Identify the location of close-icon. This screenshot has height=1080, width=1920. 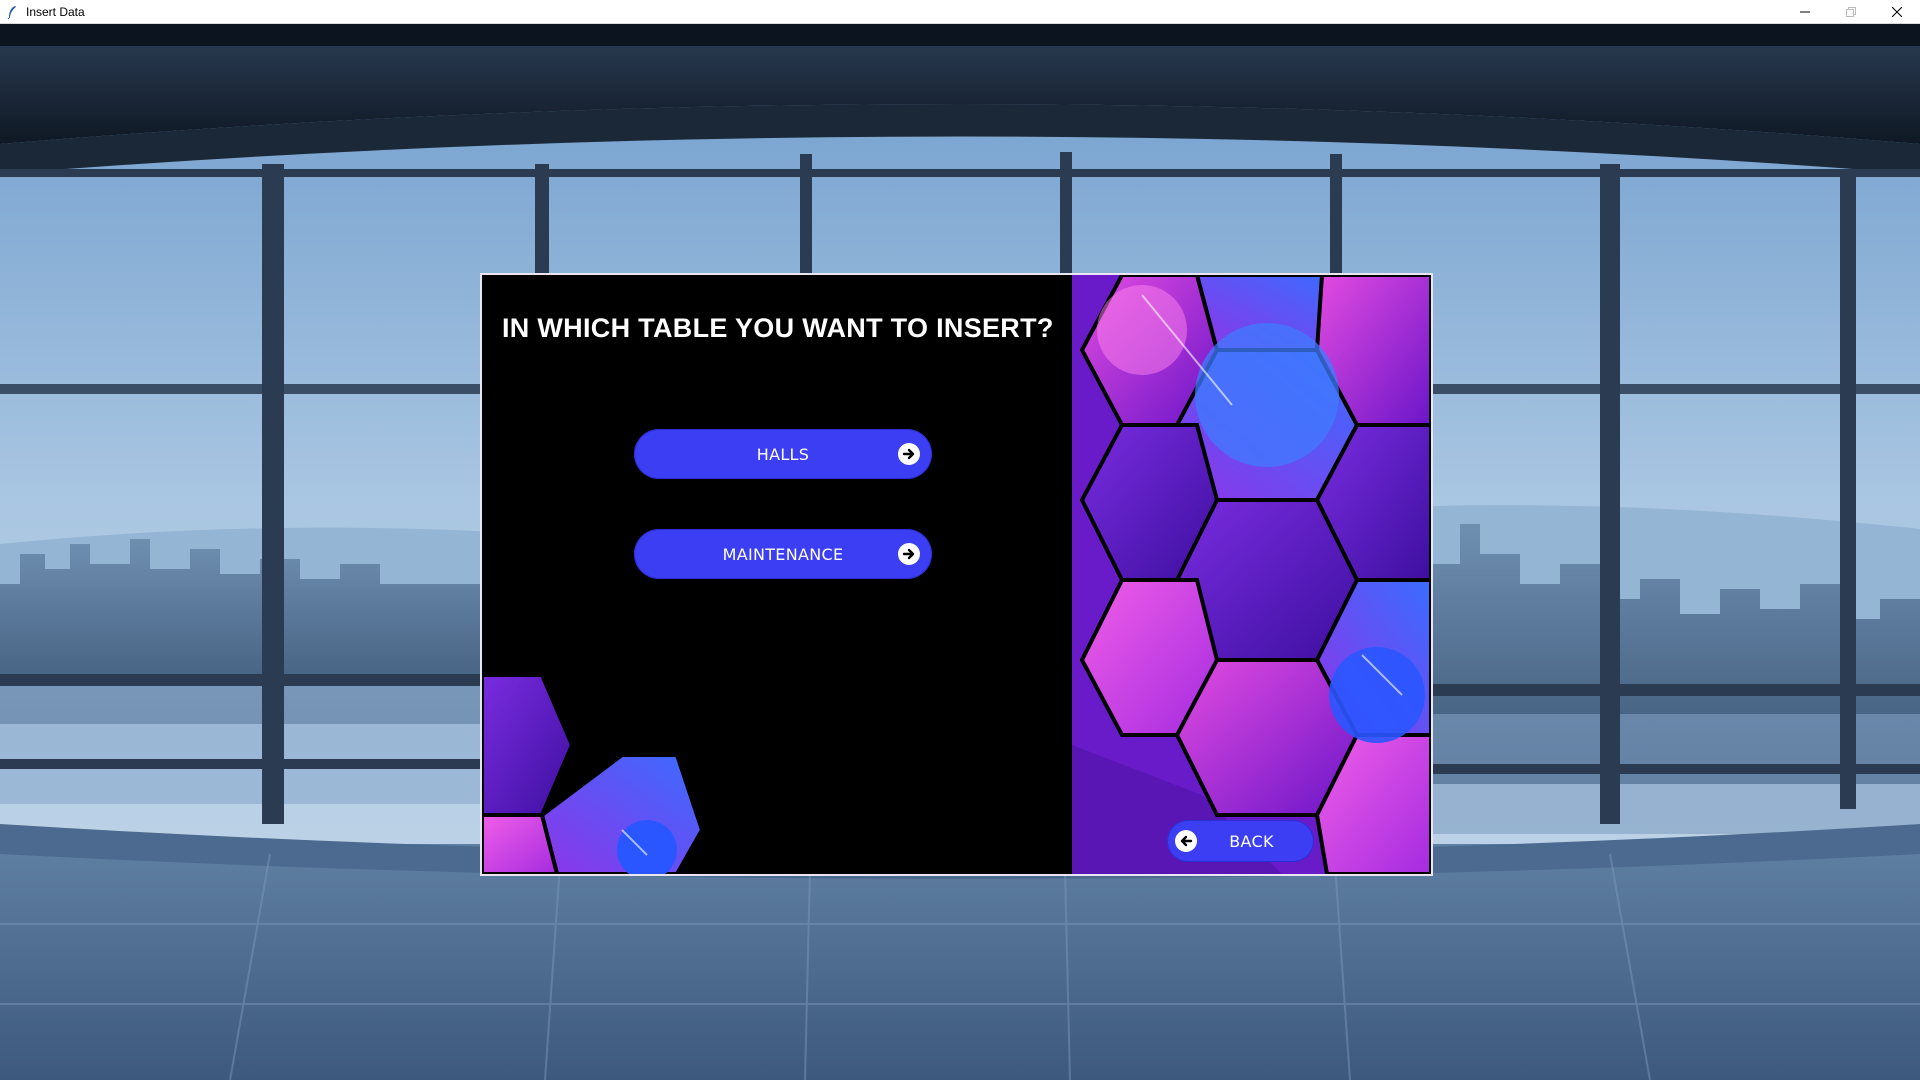
(1897, 11).